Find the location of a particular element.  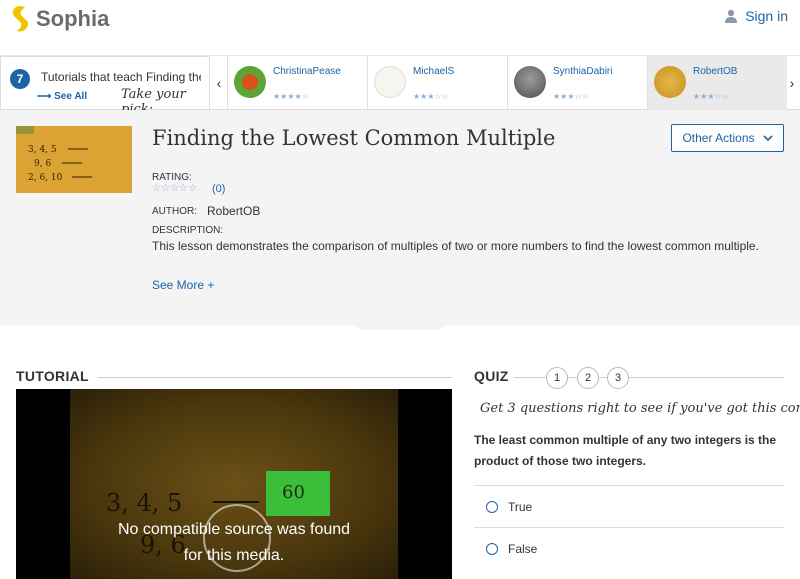

see-more-link: See More + is located at coordinates (183, 285).